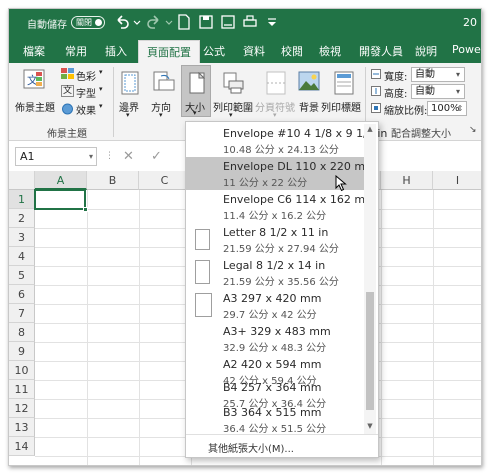 The width and height of the screenshot is (491, 475). I want to click on undo-icon, so click(122, 22).